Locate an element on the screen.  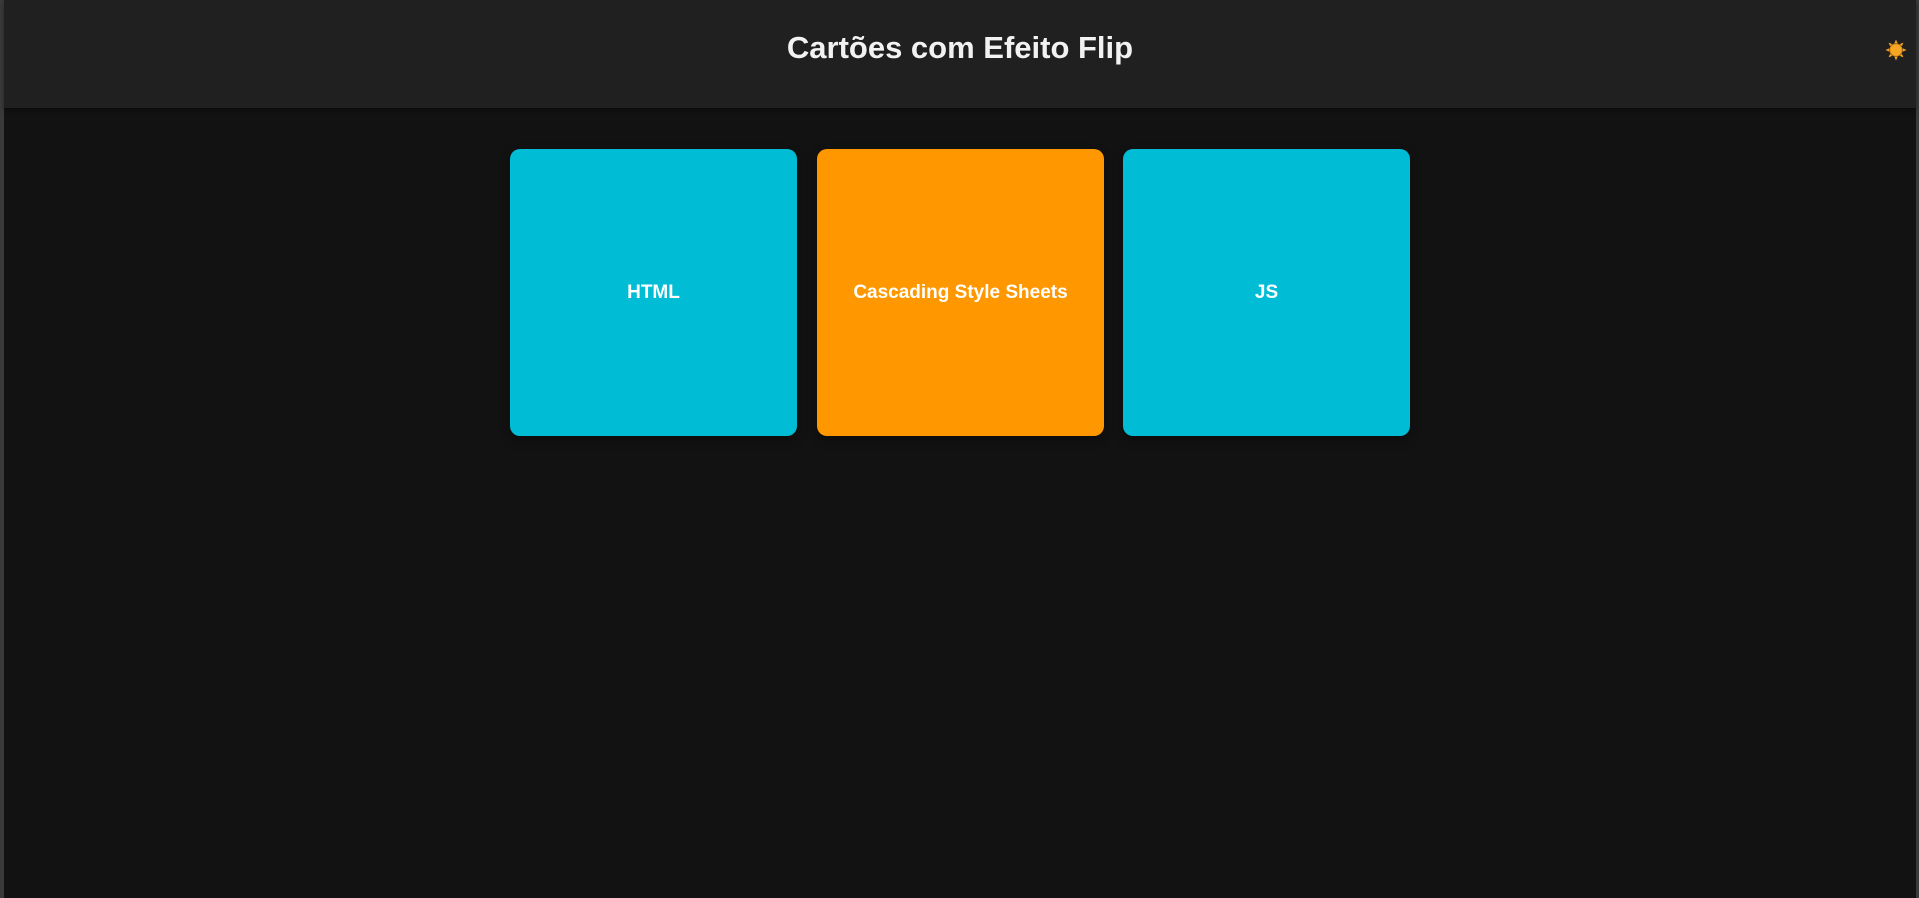
theme-toggle-button is located at coordinates (1896, 50).